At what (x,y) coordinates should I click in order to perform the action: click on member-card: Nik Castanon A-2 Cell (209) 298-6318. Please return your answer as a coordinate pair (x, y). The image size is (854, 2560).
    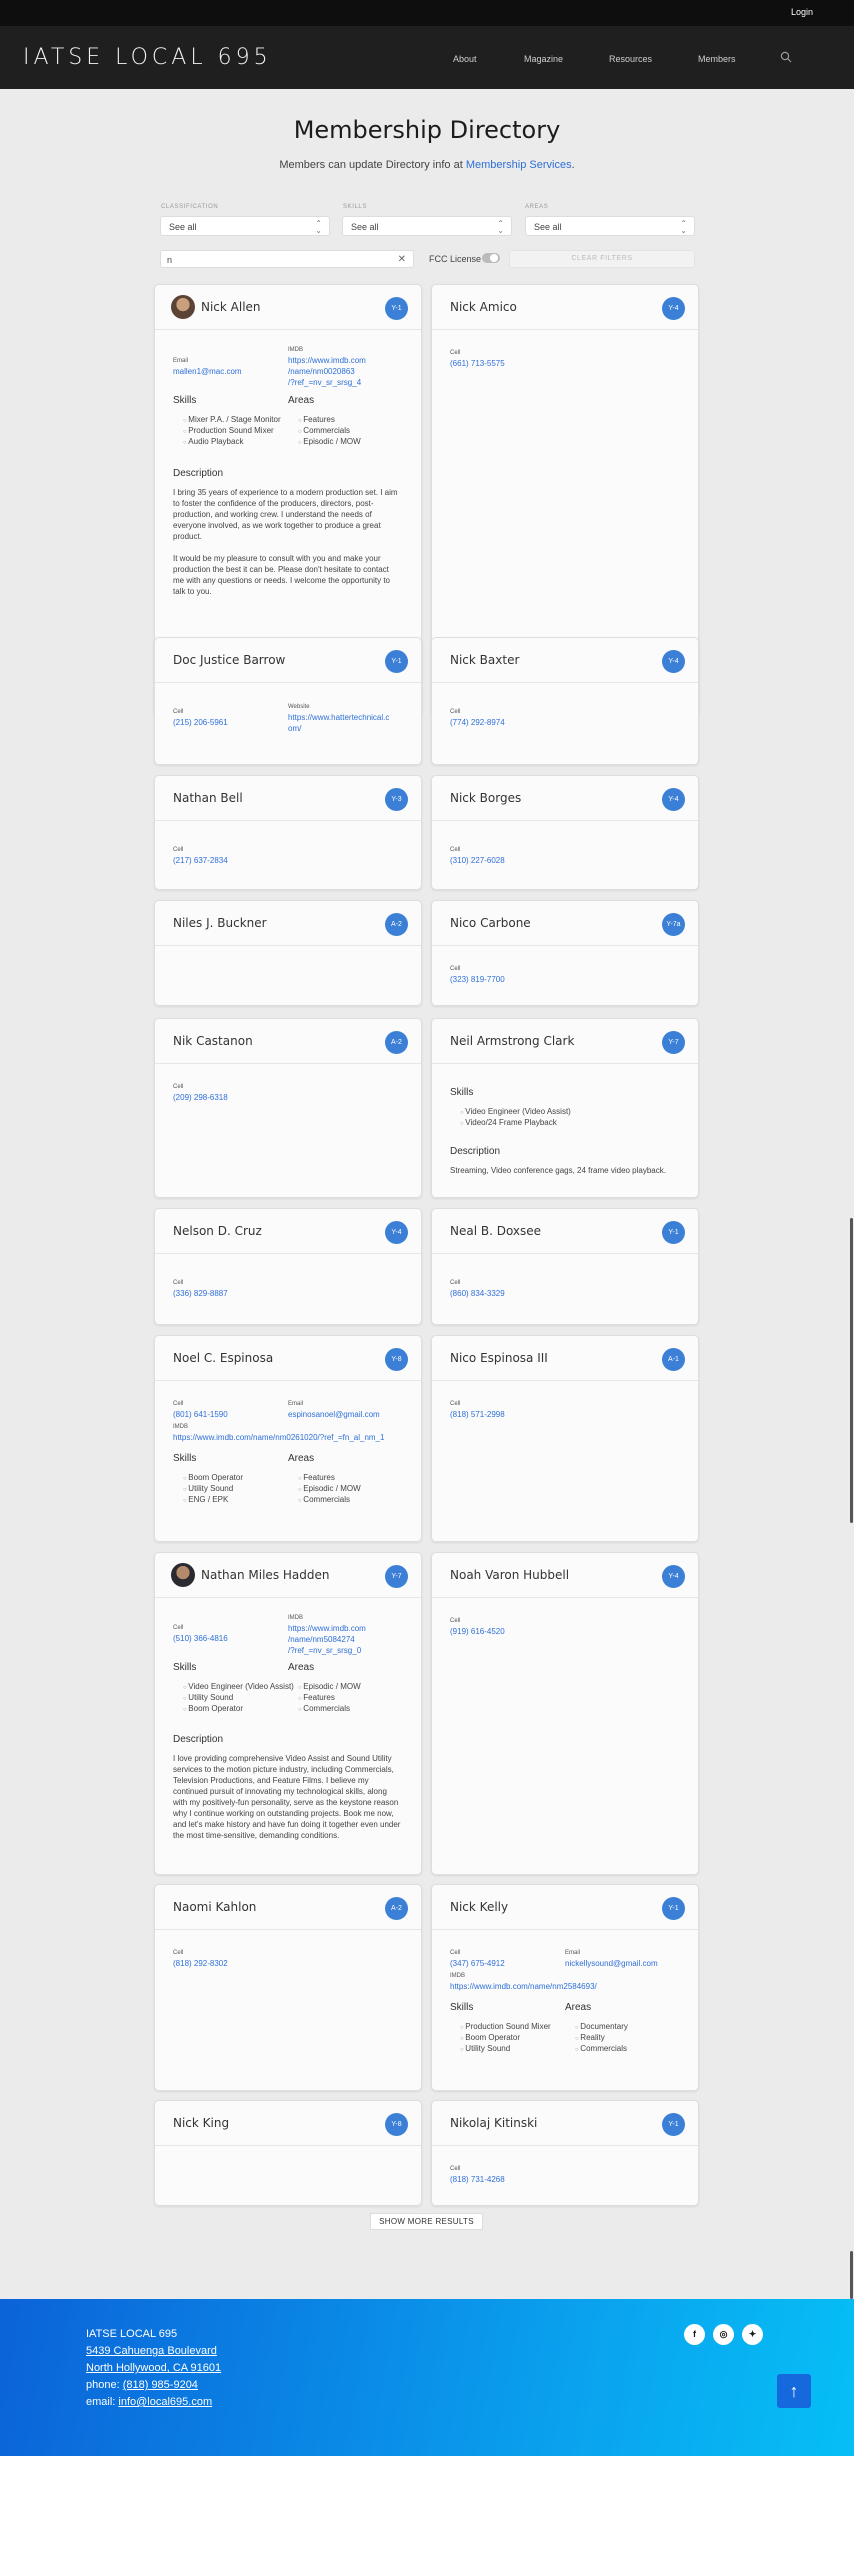
    Looking at the image, I should click on (288, 1108).